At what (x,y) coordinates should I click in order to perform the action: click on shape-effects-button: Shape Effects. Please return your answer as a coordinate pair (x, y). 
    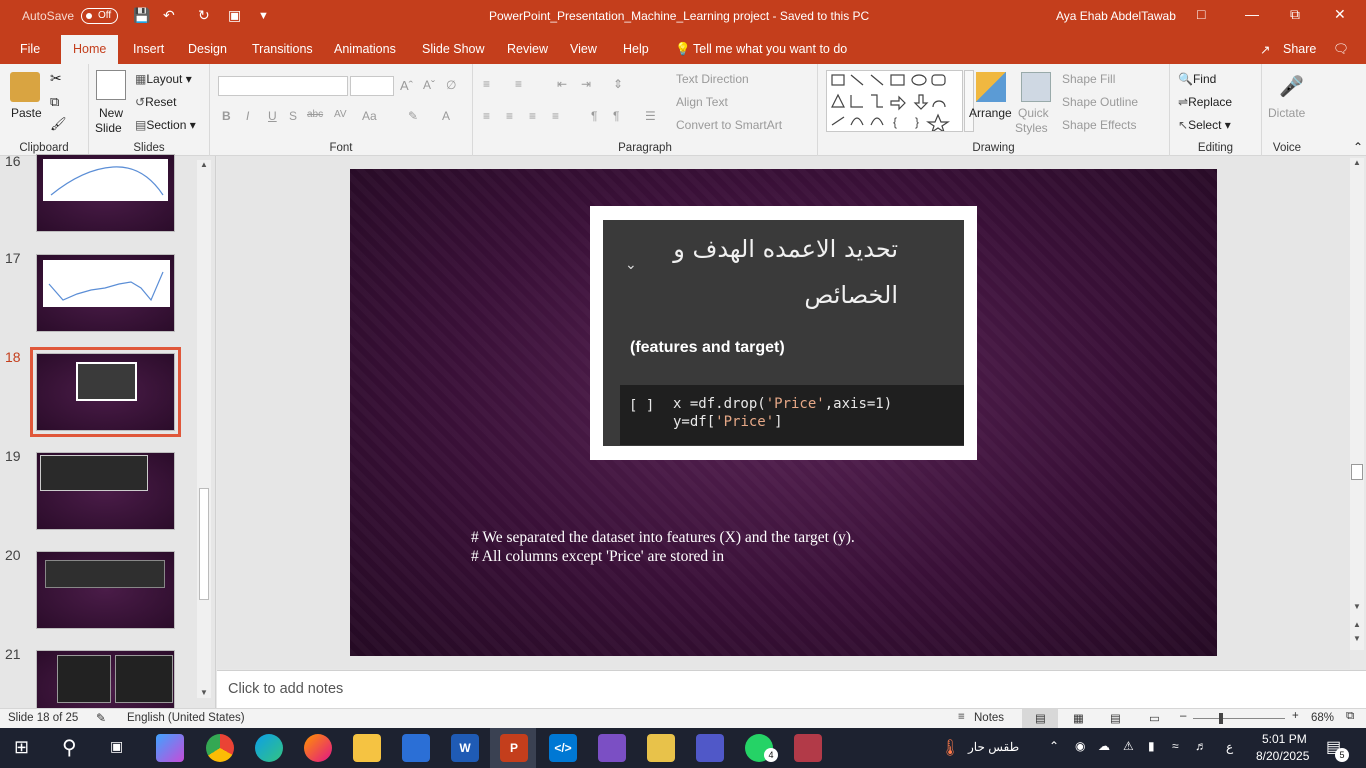
    Looking at the image, I should click on (1099, 125).